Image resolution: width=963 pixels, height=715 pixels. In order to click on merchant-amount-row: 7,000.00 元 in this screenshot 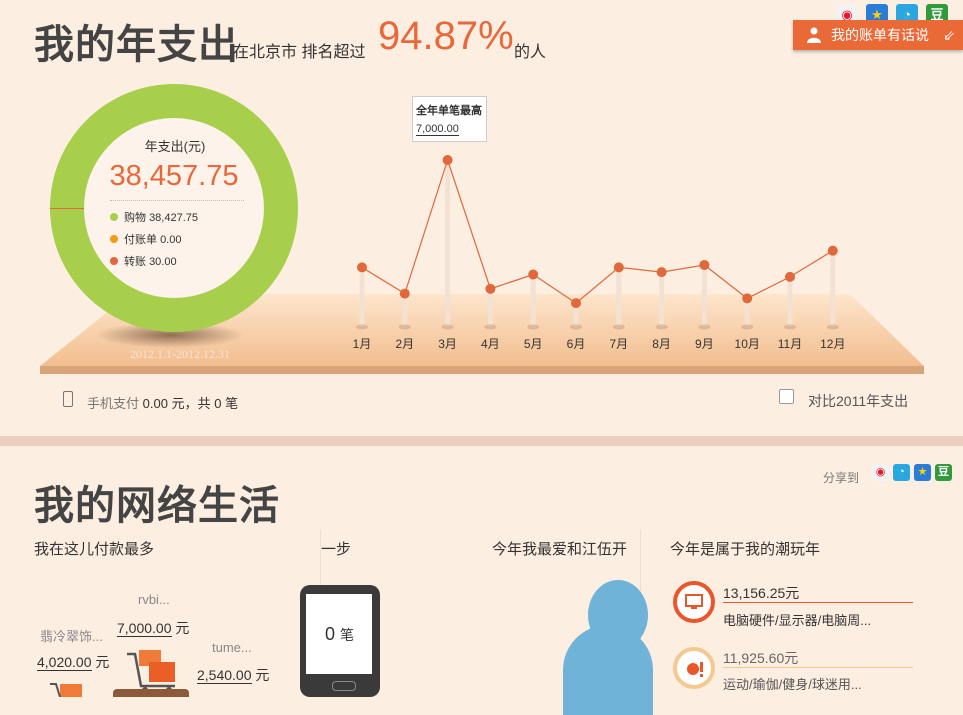, I will do `click(153, 628)`.